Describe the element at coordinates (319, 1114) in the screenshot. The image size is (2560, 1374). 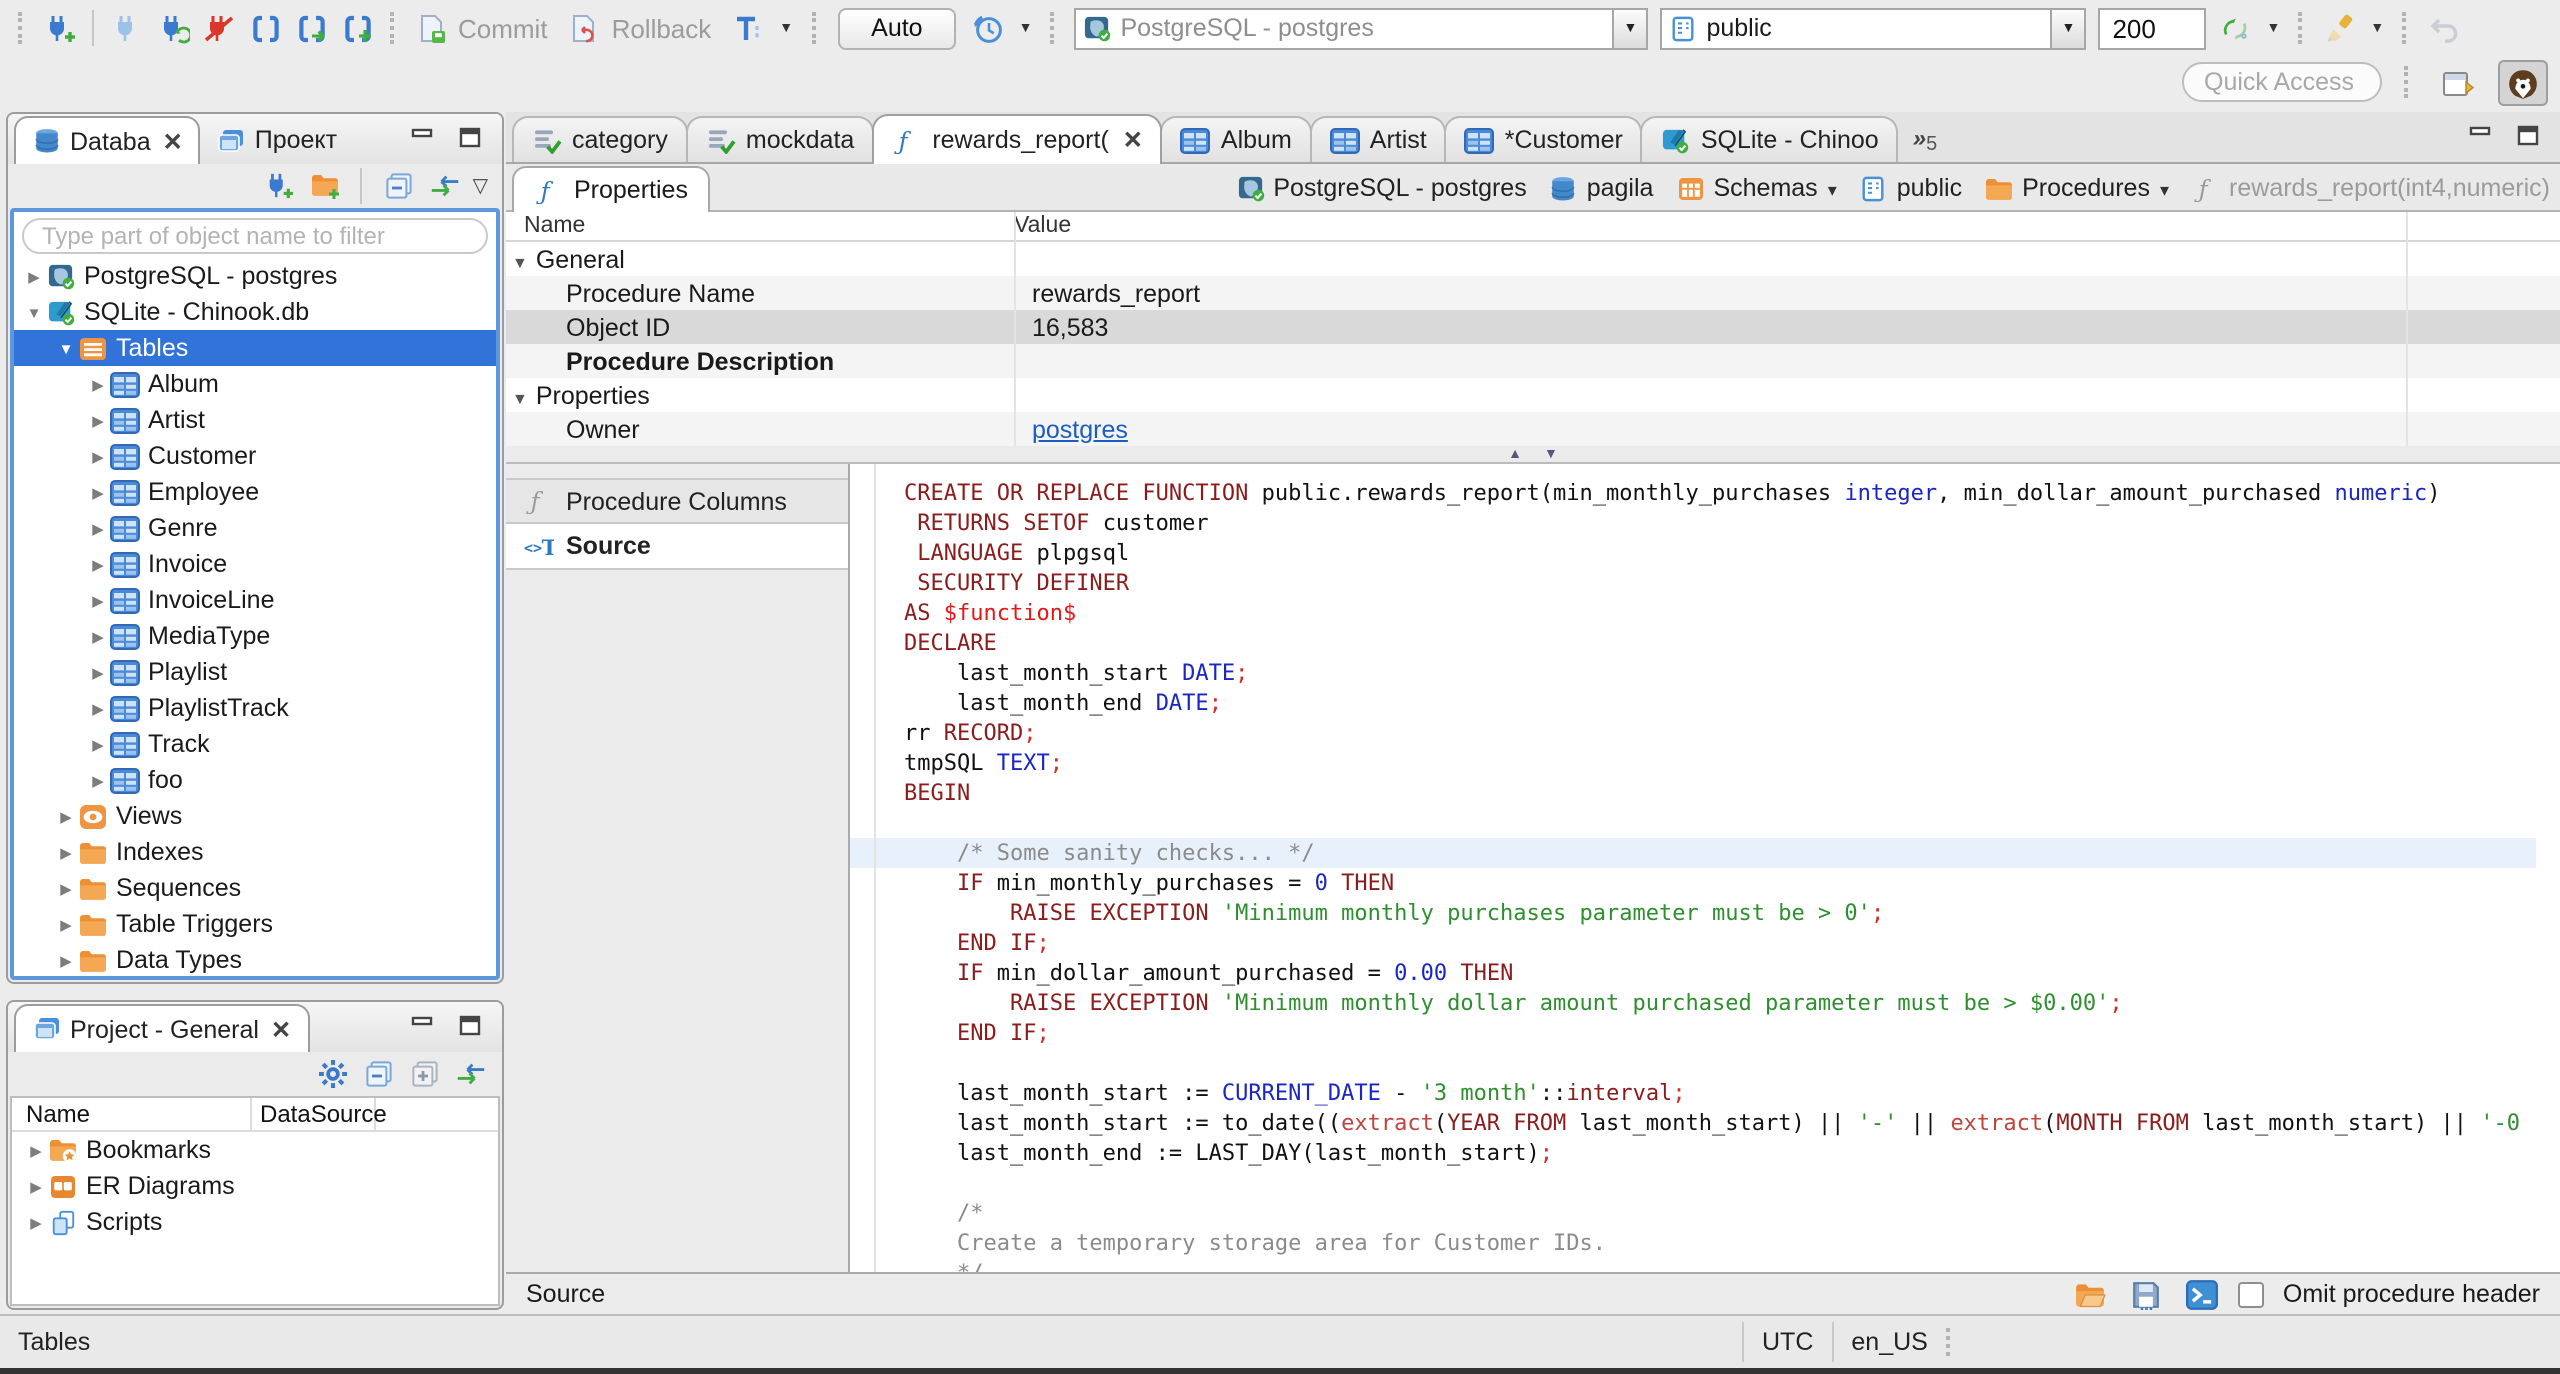
I see `column-header-datasource: DataSource` at that location.